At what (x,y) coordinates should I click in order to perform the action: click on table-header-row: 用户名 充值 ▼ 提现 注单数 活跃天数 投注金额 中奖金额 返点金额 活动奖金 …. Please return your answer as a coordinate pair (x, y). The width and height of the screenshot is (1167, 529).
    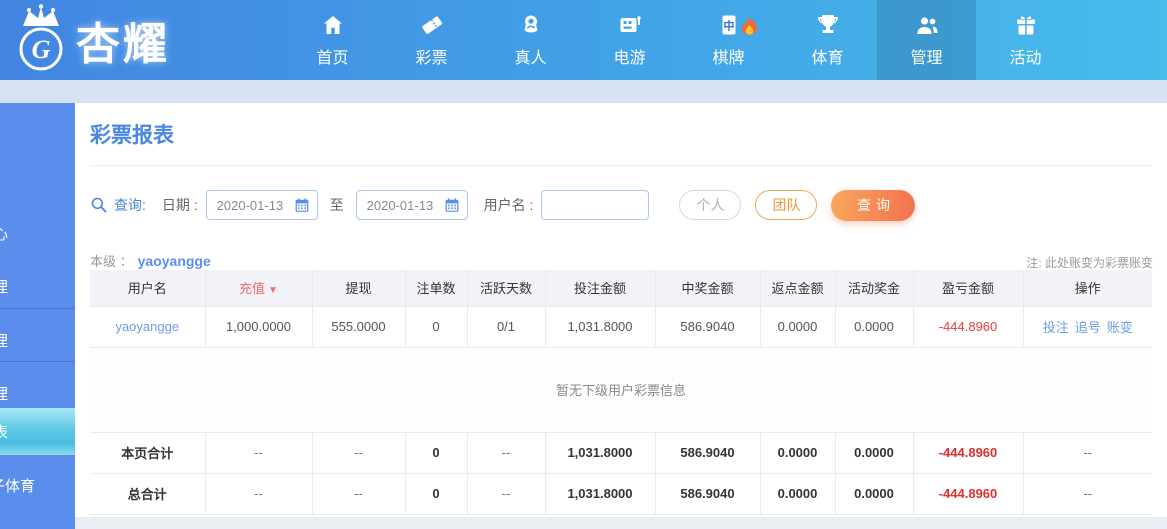
    Looking at the image, I should click on (621, 288).